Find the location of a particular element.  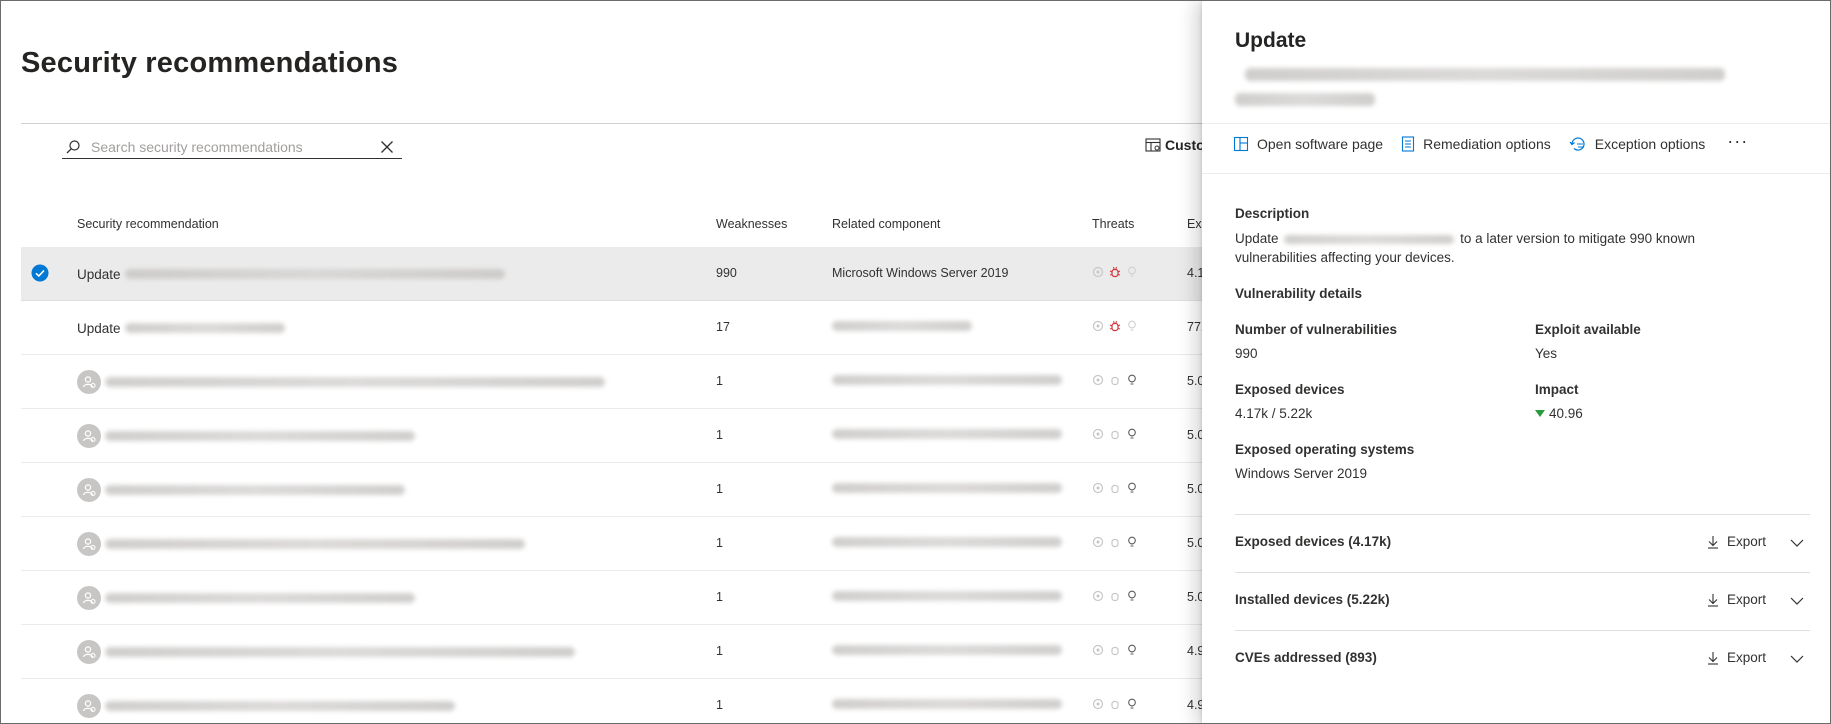

exception-options-button: Exception options is located at coordinates (1637, 144).